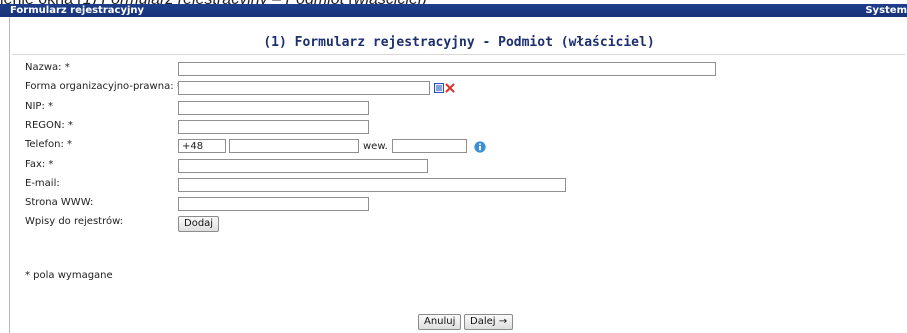  What do you see at coordinates (372, 185) in the screenshot?
I see `email-input` at bounding box center [372, 185].